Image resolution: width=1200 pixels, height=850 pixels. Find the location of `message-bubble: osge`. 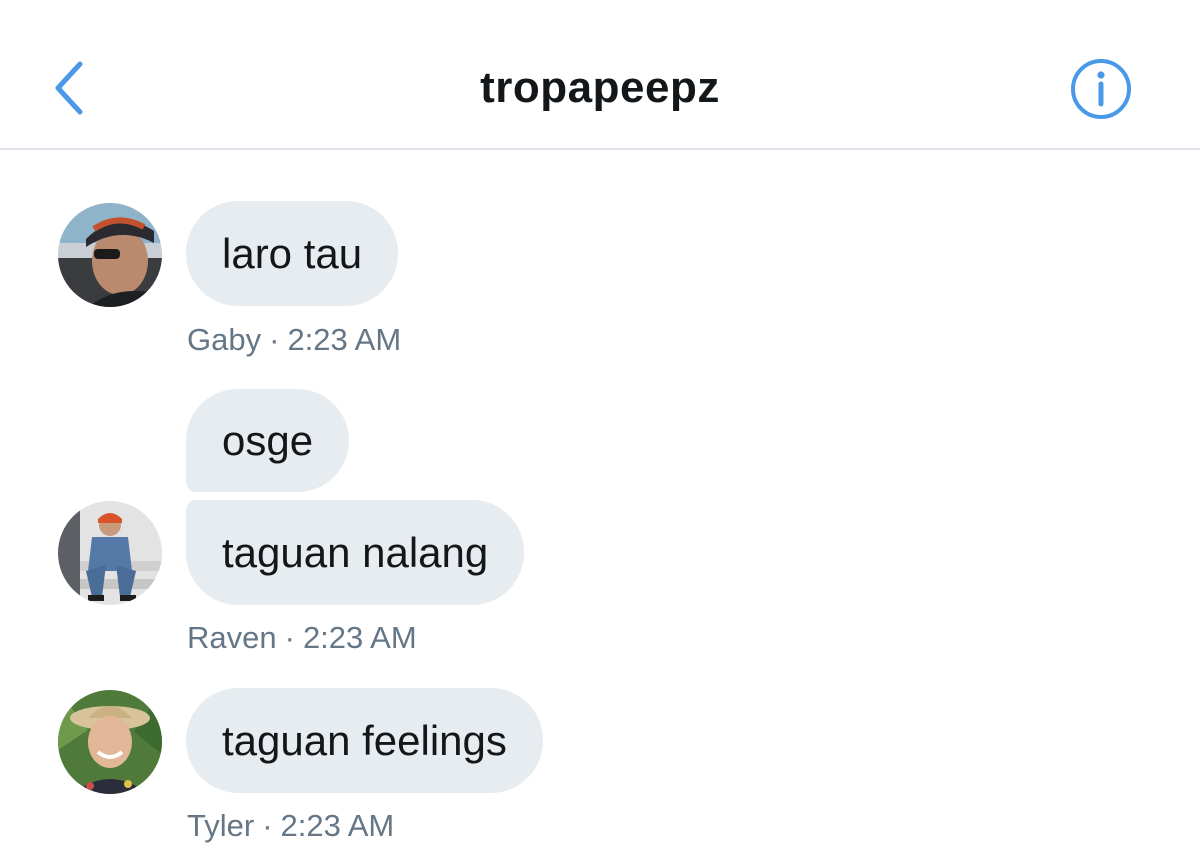

message-bubble: osge is located at coordinates (268, 440).